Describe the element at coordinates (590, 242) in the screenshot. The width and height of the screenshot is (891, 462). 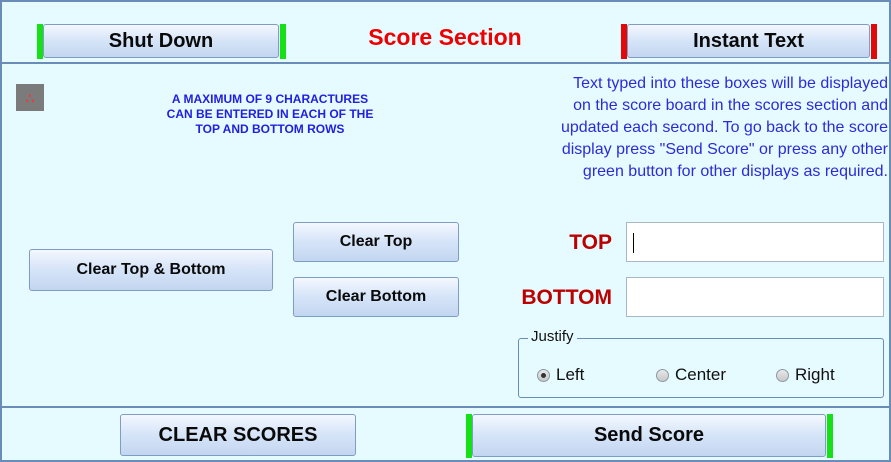
I see `top-label: TOP` at that location.